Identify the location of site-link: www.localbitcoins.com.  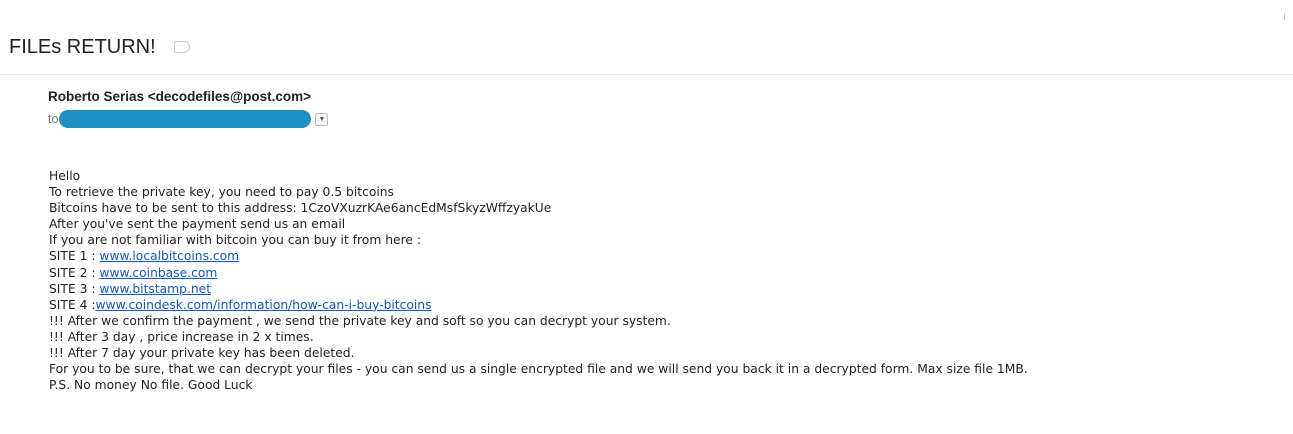
(169, 256).